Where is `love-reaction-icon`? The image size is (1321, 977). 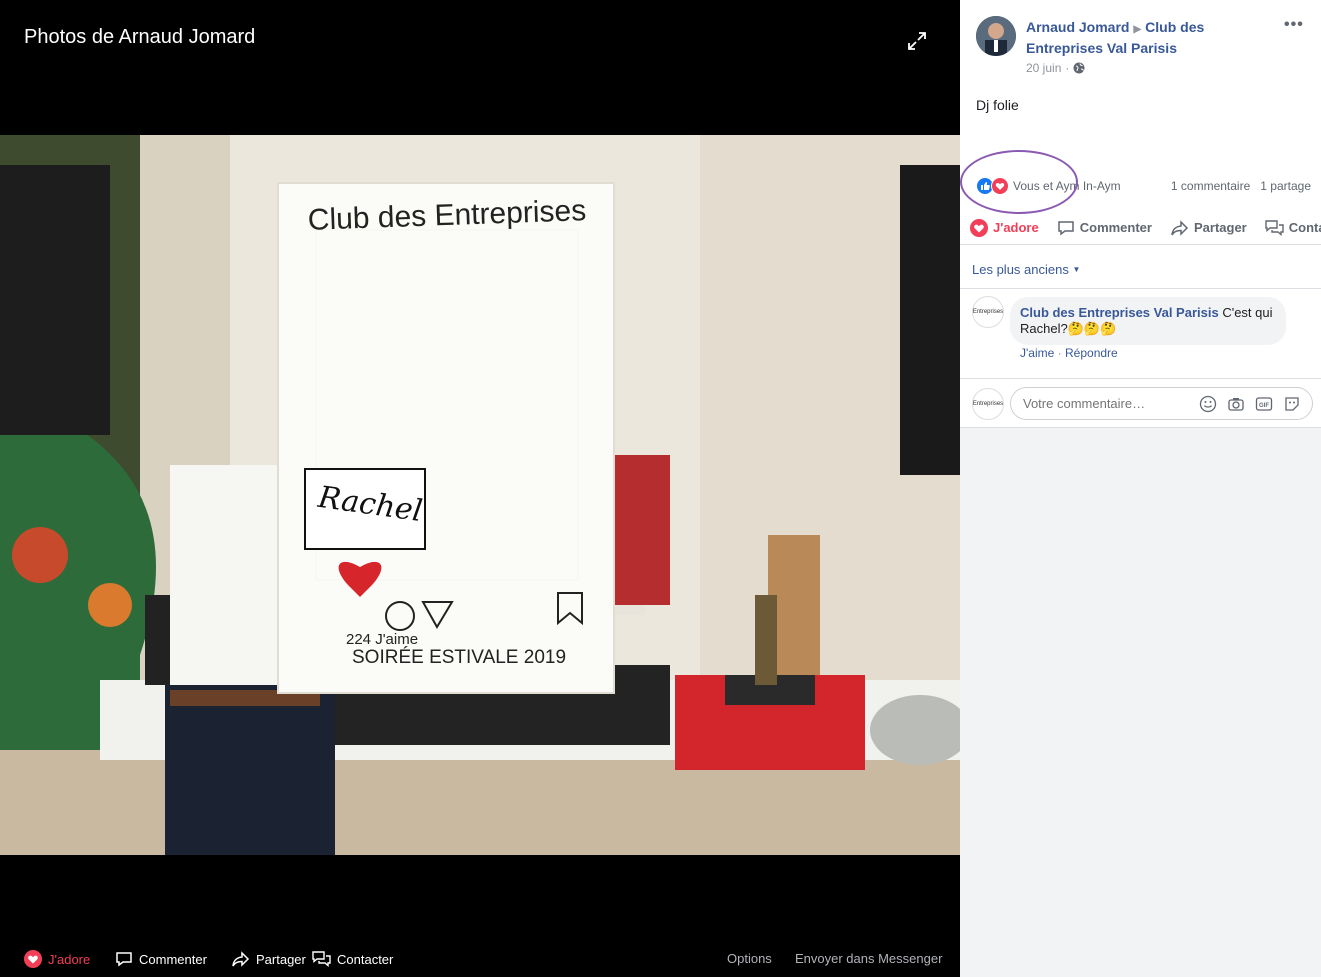 love-reaction-icon is located at coordinates (1000, 186).